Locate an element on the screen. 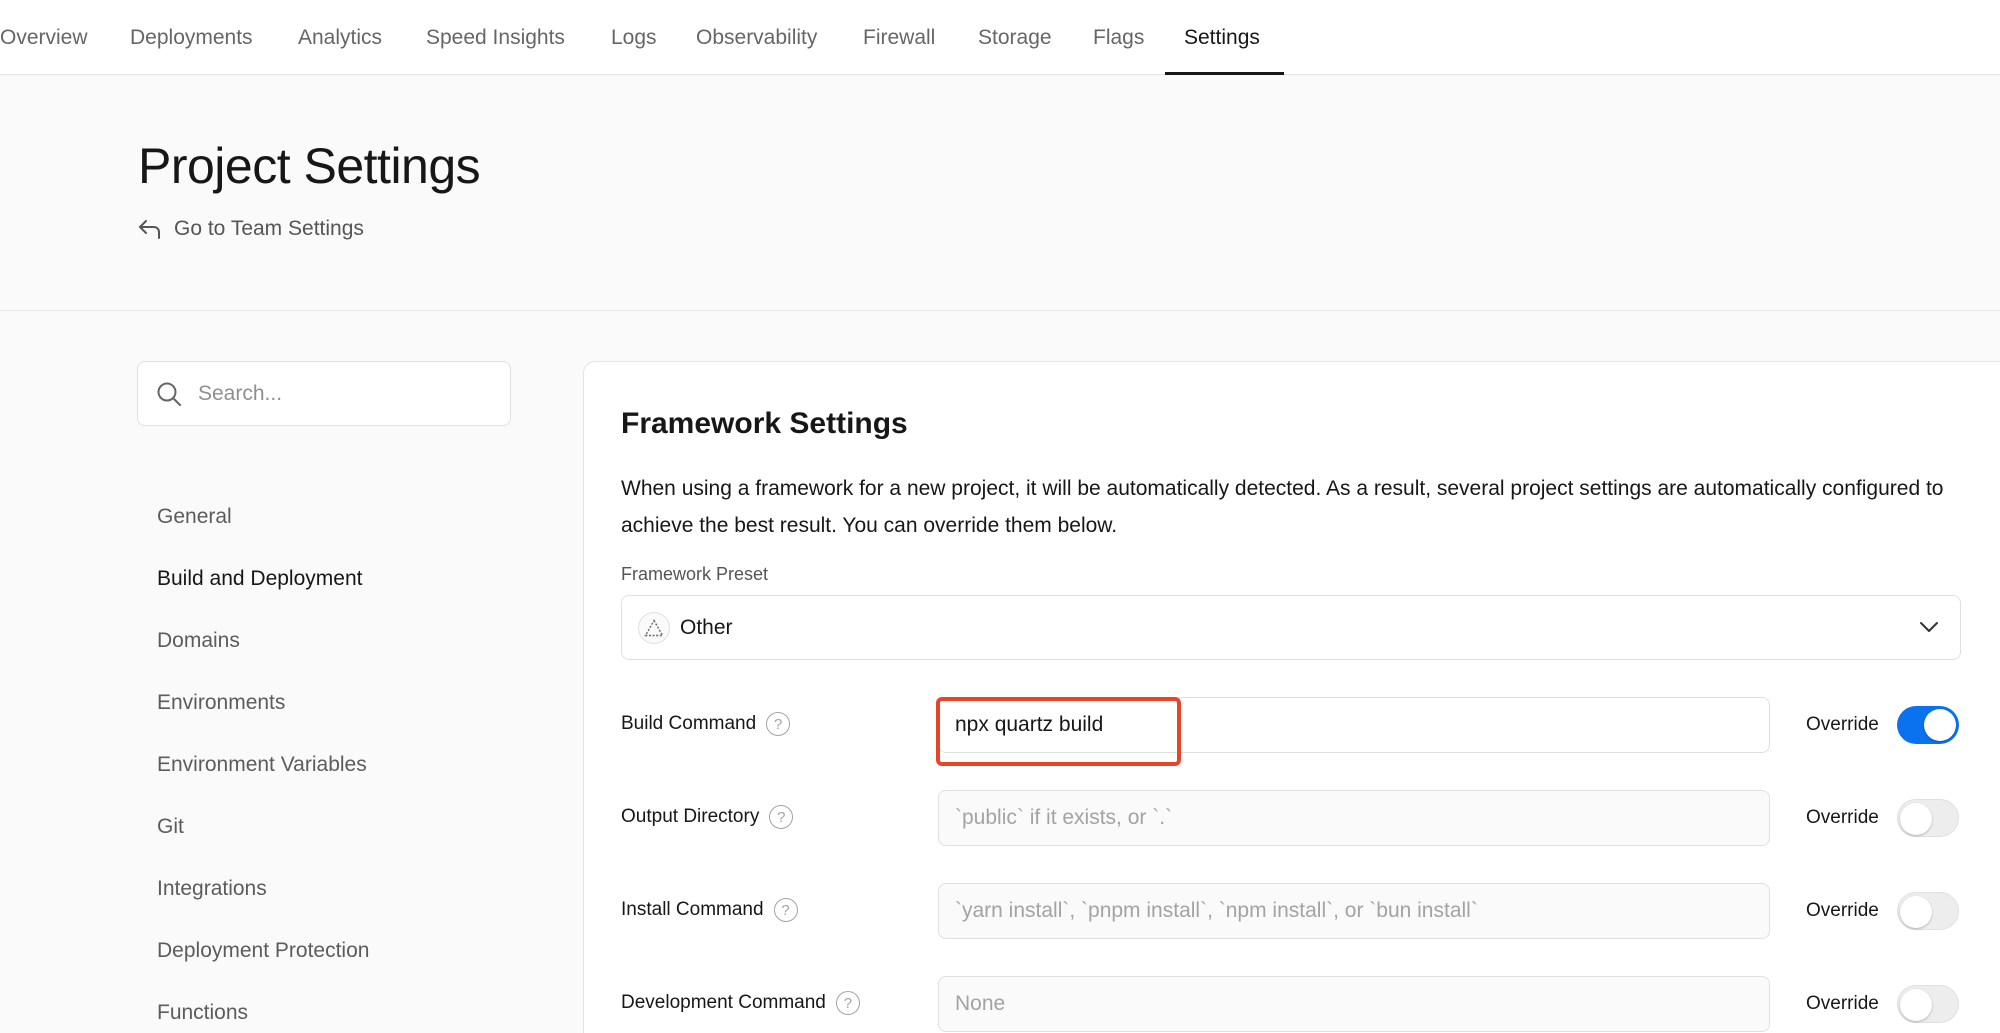  install-command-override-toggle is located at coordinates (1928, 911).